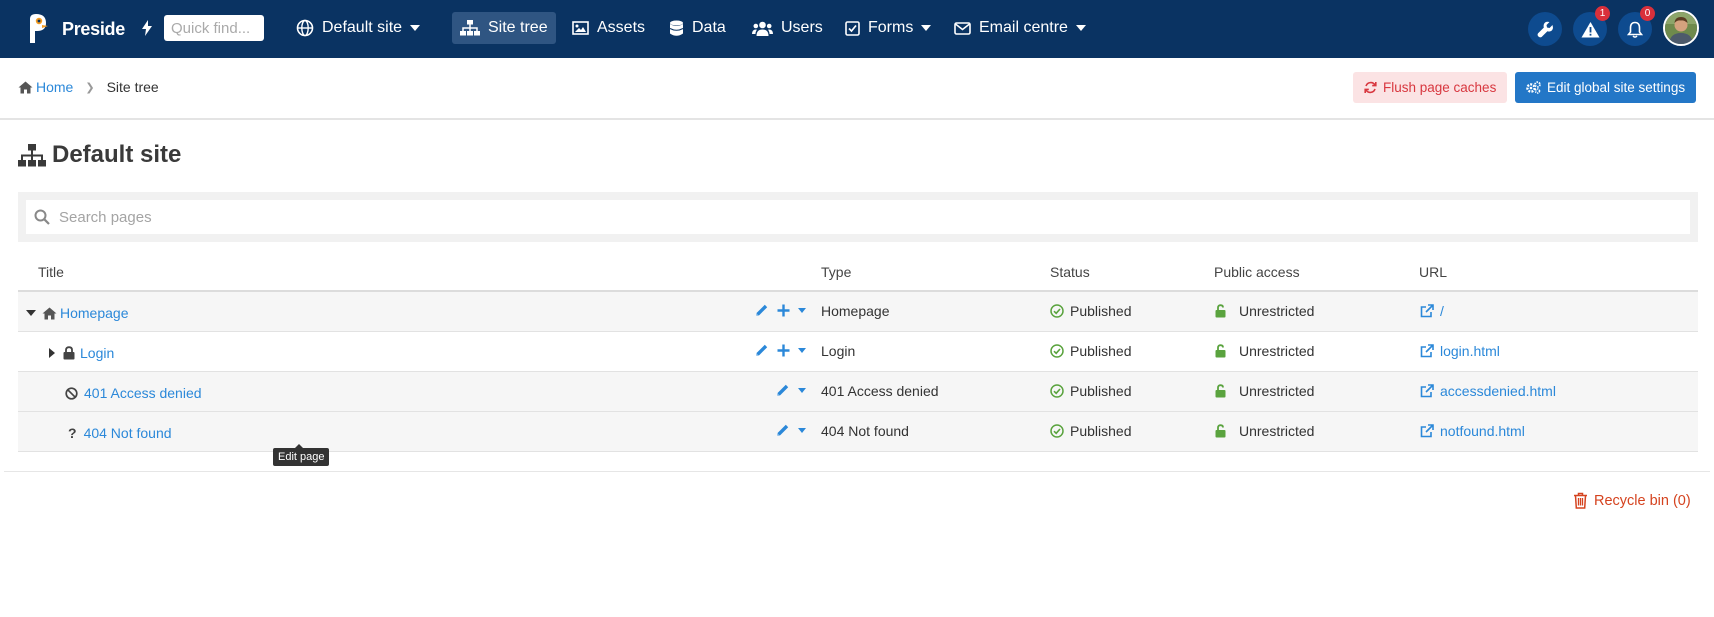 This screenshot has width=1714, height=617. I want to click on recycle-bin-link: Recycle bin (0), so click(1632, 500).